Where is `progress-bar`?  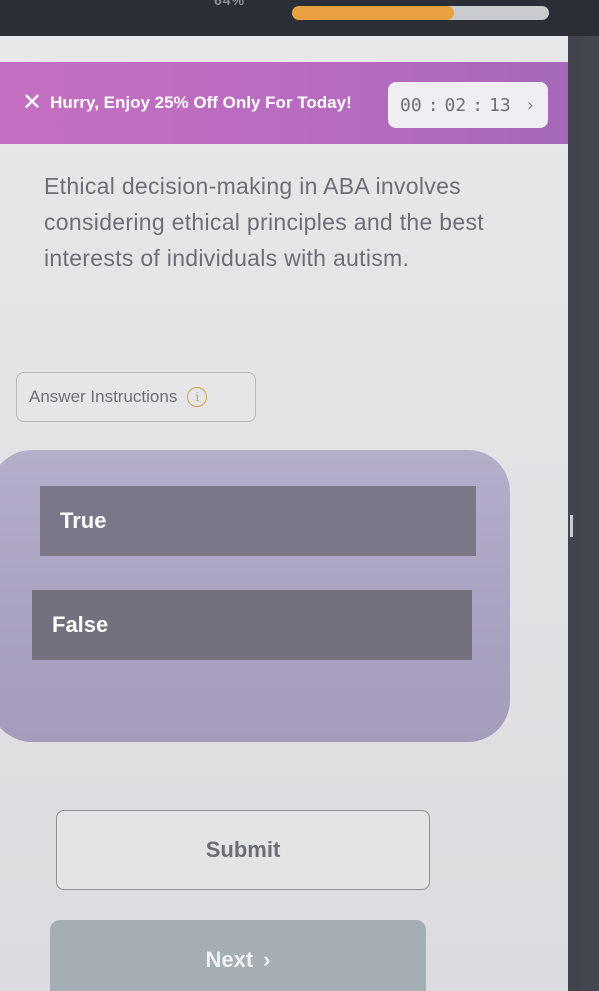
progress-bar is located at coordinates (420, 13).